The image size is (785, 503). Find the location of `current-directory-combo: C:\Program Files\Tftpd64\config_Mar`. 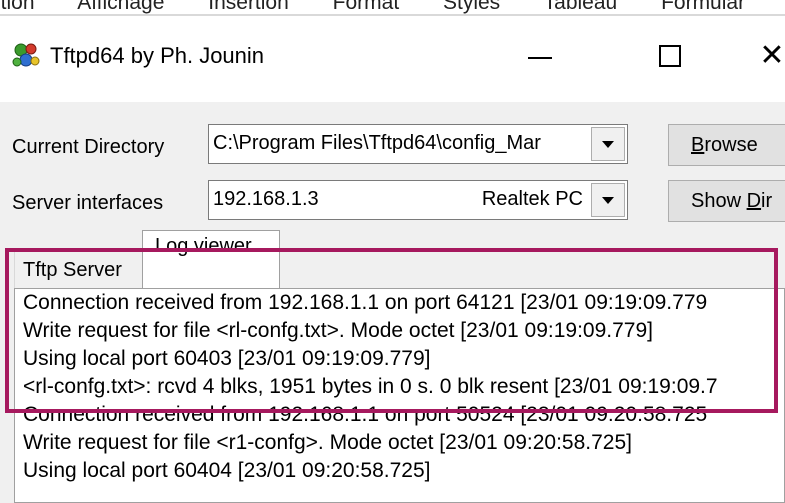

current-directory-combo: C:\Program Files\Tftpd64\config_Mar is located at coordinates (418, 144).